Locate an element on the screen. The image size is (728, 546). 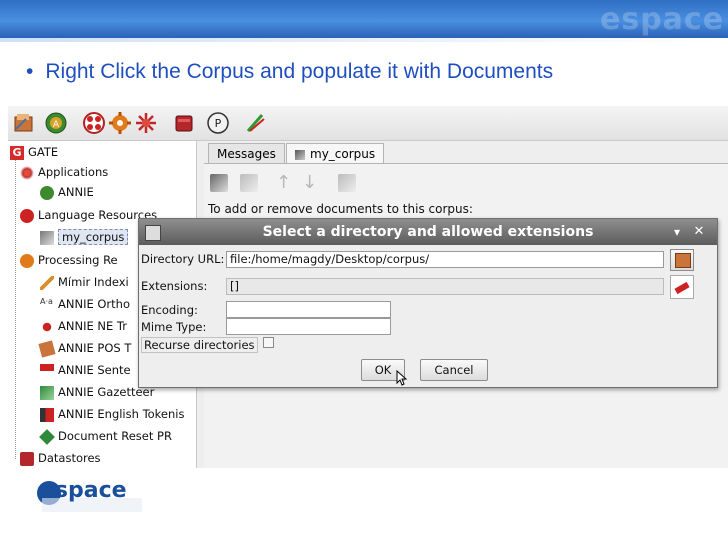
orthomatcher-icon: A·a is located at coordinates (46, 301).